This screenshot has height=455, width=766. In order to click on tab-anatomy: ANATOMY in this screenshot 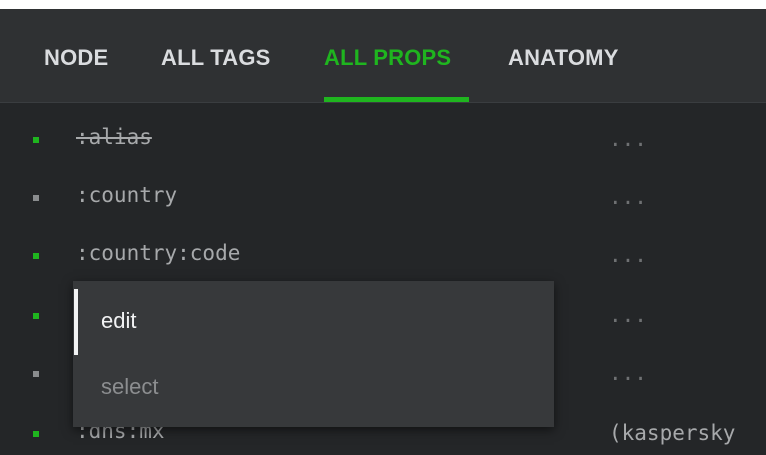, I will do `click(563, 58)`.